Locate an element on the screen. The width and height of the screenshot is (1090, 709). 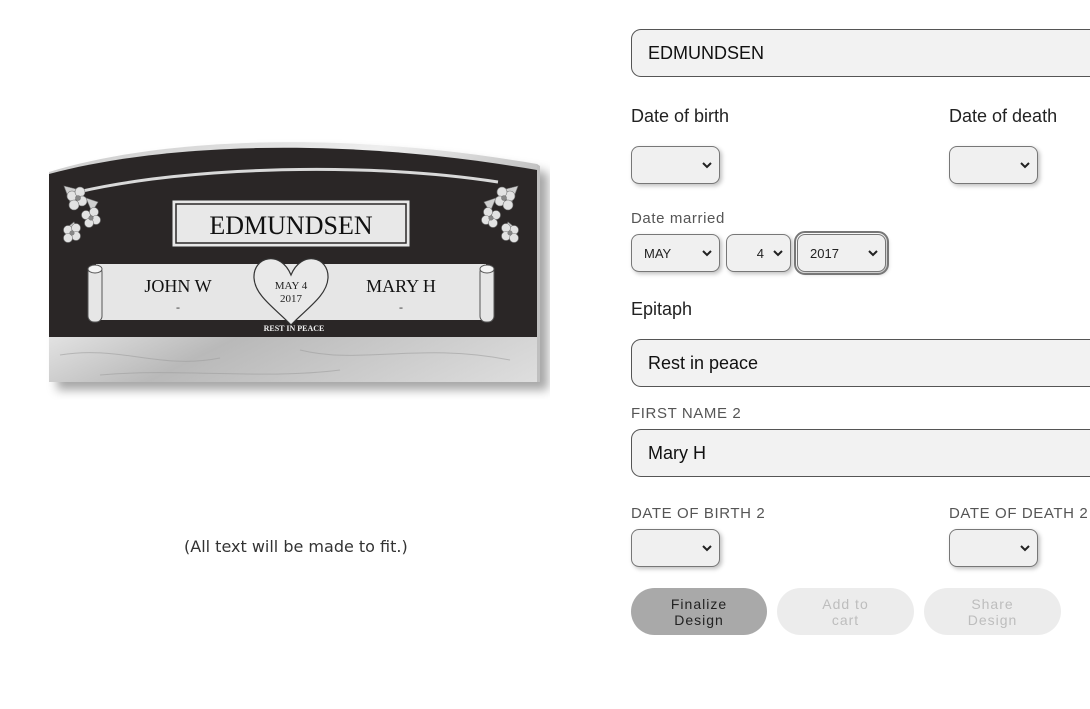
date-of-death-2-label: DATE OF DEATH 2 is located at coordinates (1019, 513).